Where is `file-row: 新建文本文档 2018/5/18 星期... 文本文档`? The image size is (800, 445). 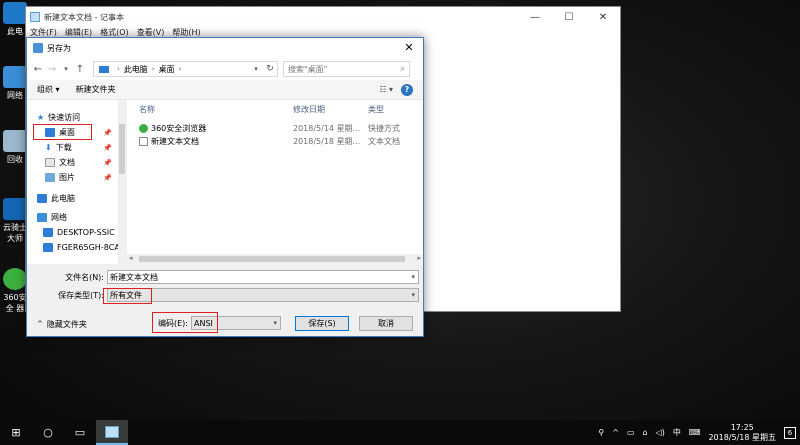
file-row: 新建文本文档 2018/5/18 星期... 文本文档 is located at coordinates (275, 141).